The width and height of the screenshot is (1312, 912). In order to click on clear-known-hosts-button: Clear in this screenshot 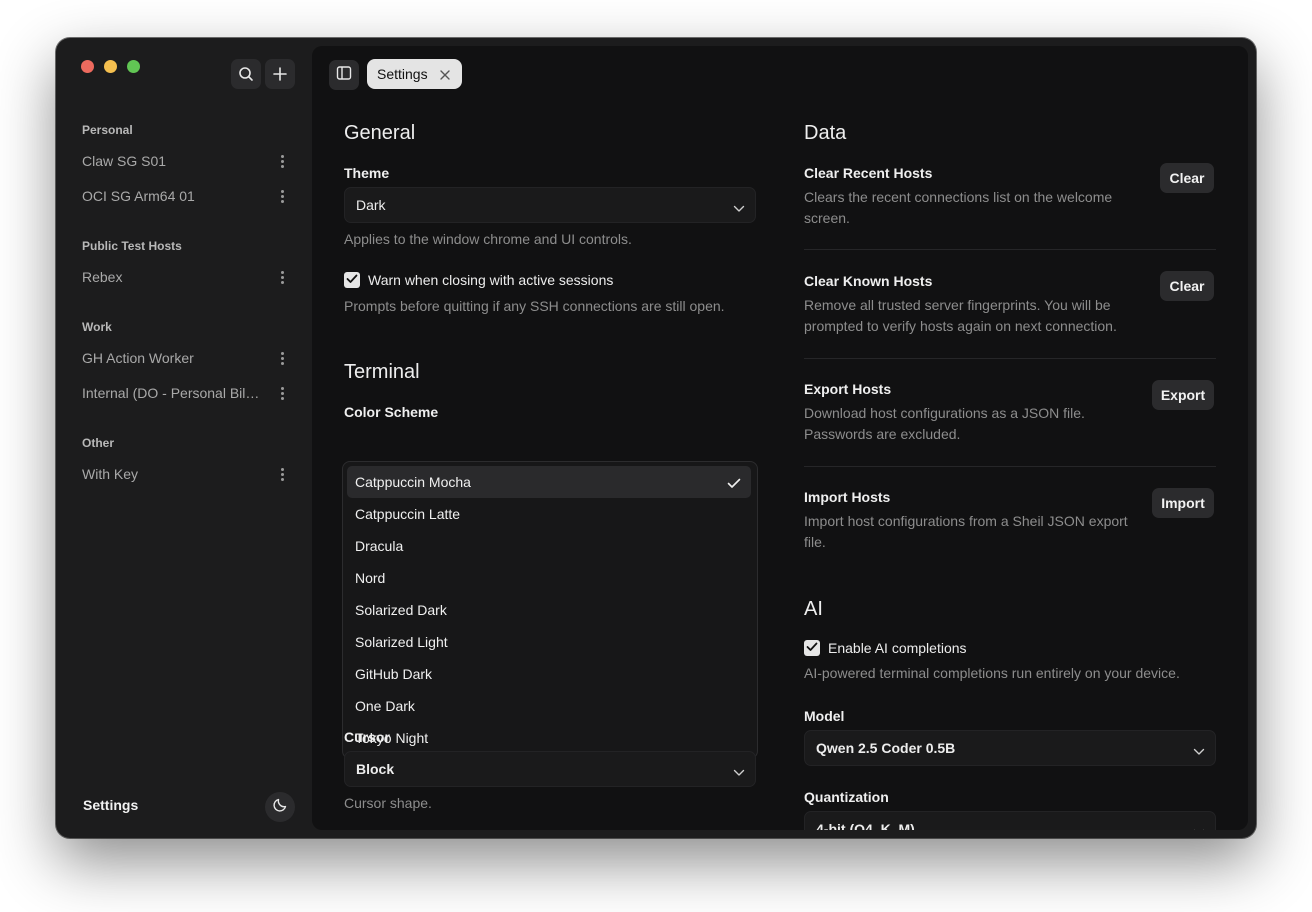, I will do `click(1187, 286)`.